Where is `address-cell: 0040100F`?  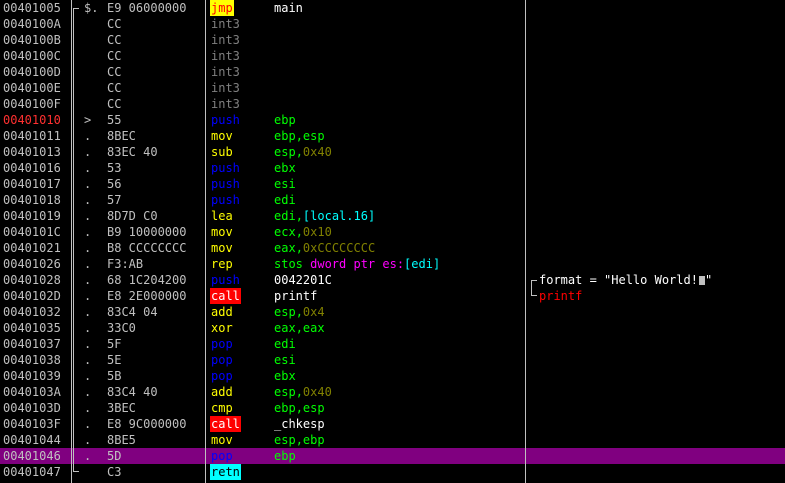
address-cell: 0040100F is located at coordinates (32, 104).